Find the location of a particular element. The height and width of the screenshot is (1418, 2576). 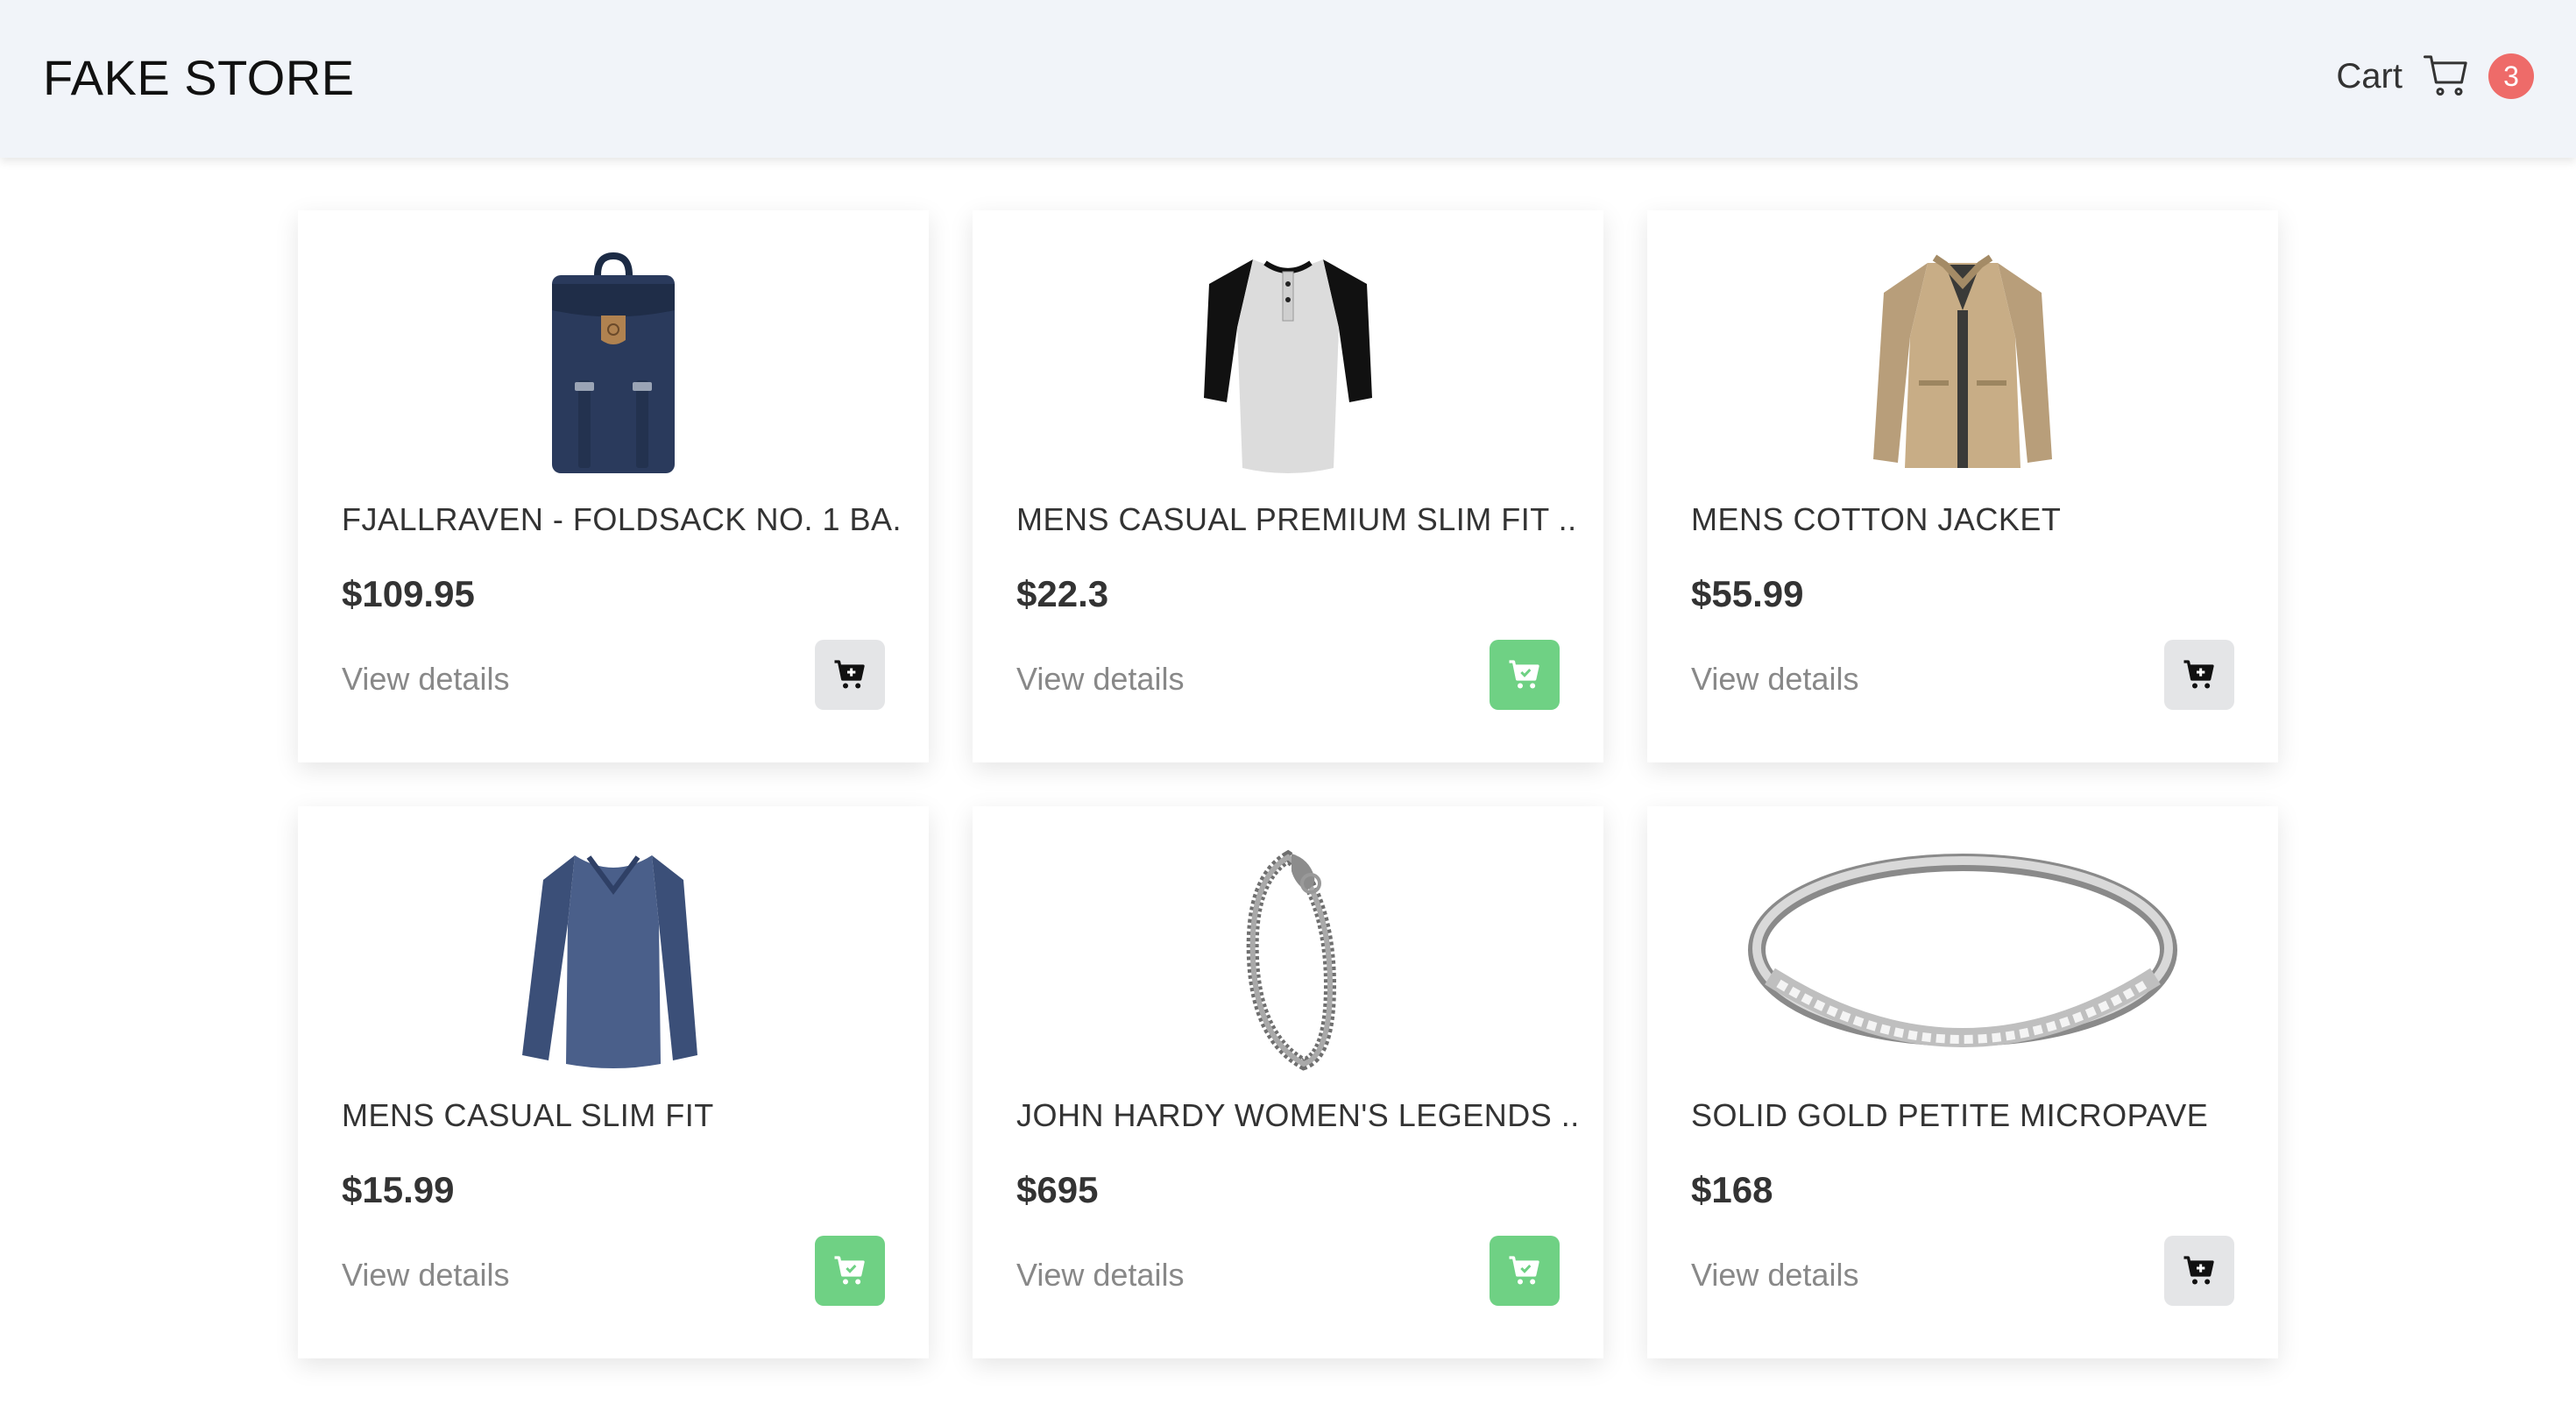

ring-image is located at coordinates (1962, 950).